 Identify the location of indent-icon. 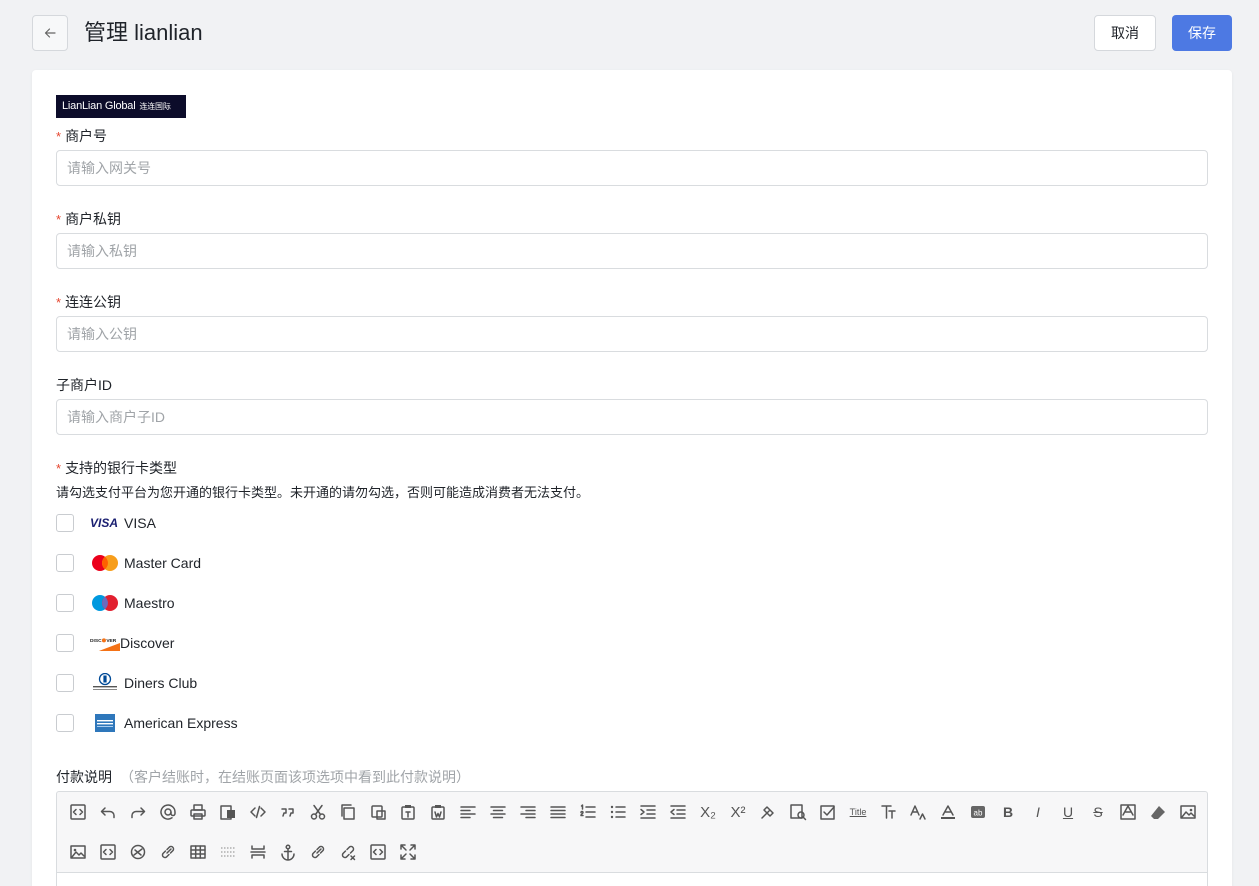
(648, 812).